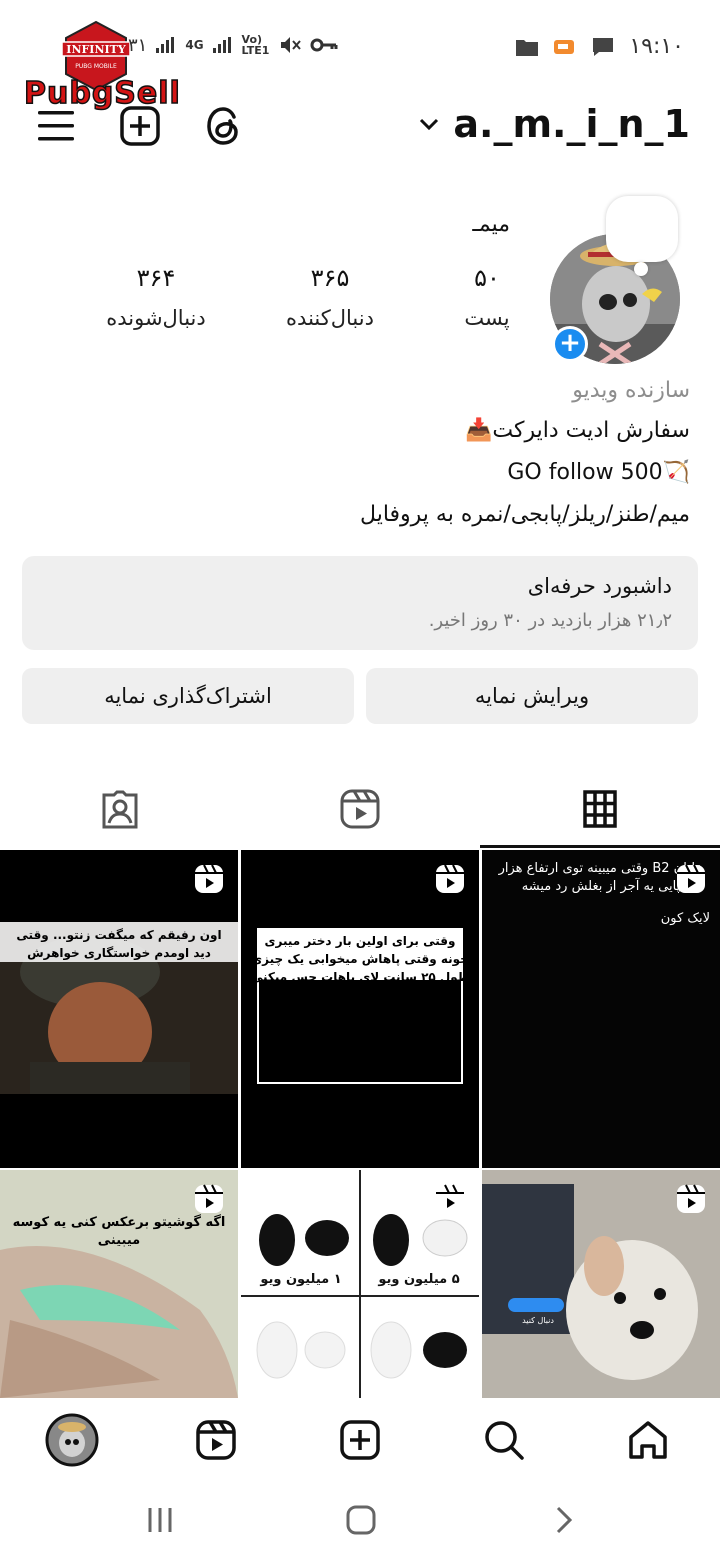  I want to click on content-tabs, so click(360, 809).